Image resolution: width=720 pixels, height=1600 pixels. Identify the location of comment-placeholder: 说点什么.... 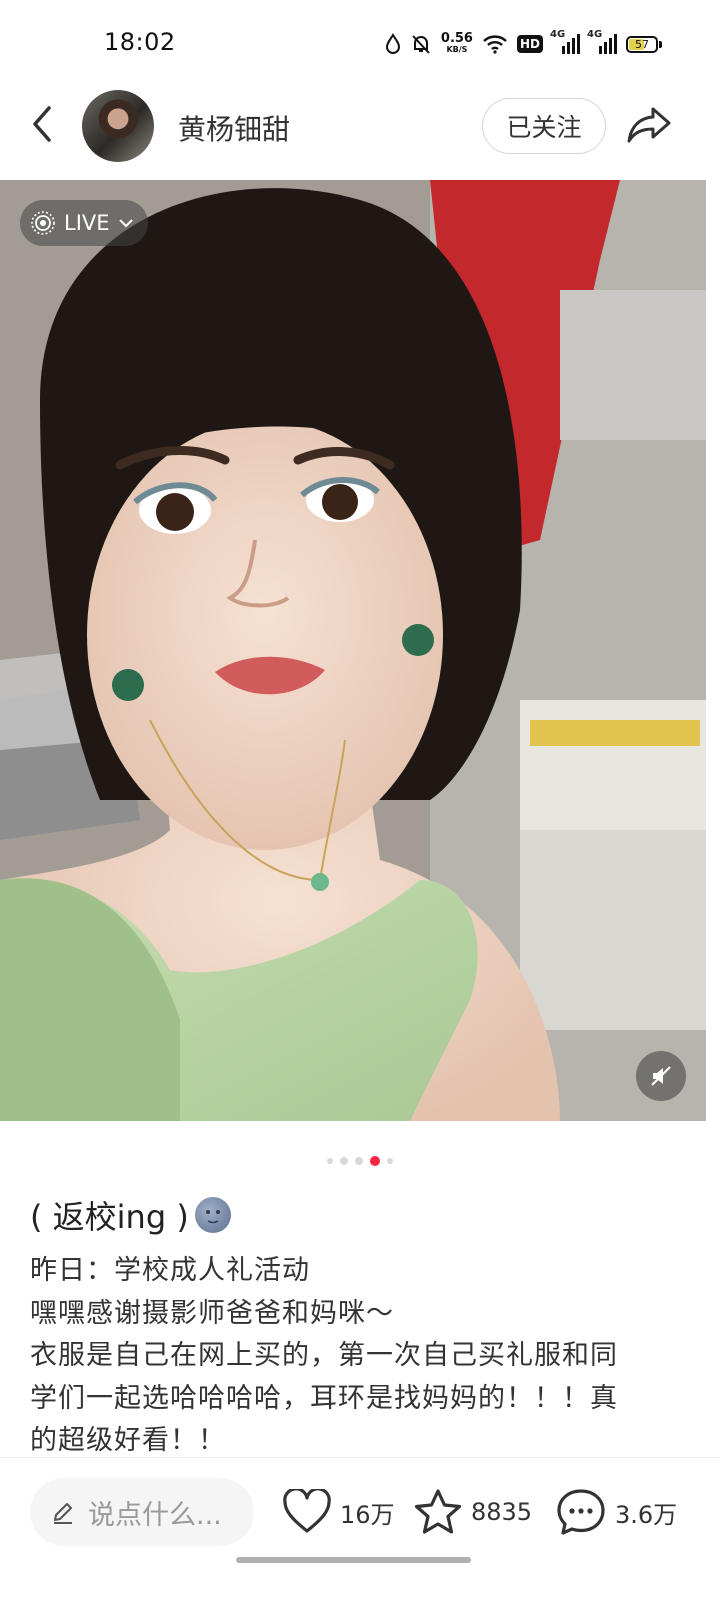
(155, 1515).